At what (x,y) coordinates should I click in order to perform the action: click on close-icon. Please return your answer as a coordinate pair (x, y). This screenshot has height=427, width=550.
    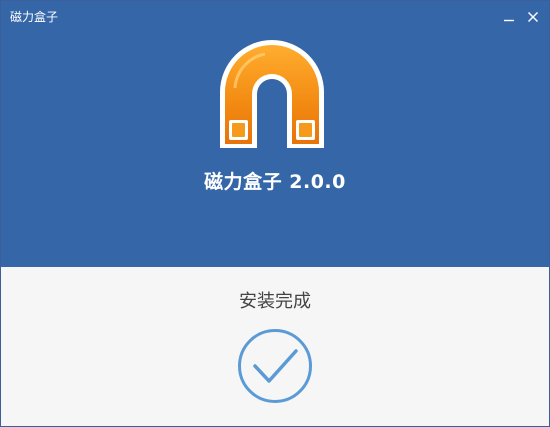
    Looking at the image, I should click on (533, 17).